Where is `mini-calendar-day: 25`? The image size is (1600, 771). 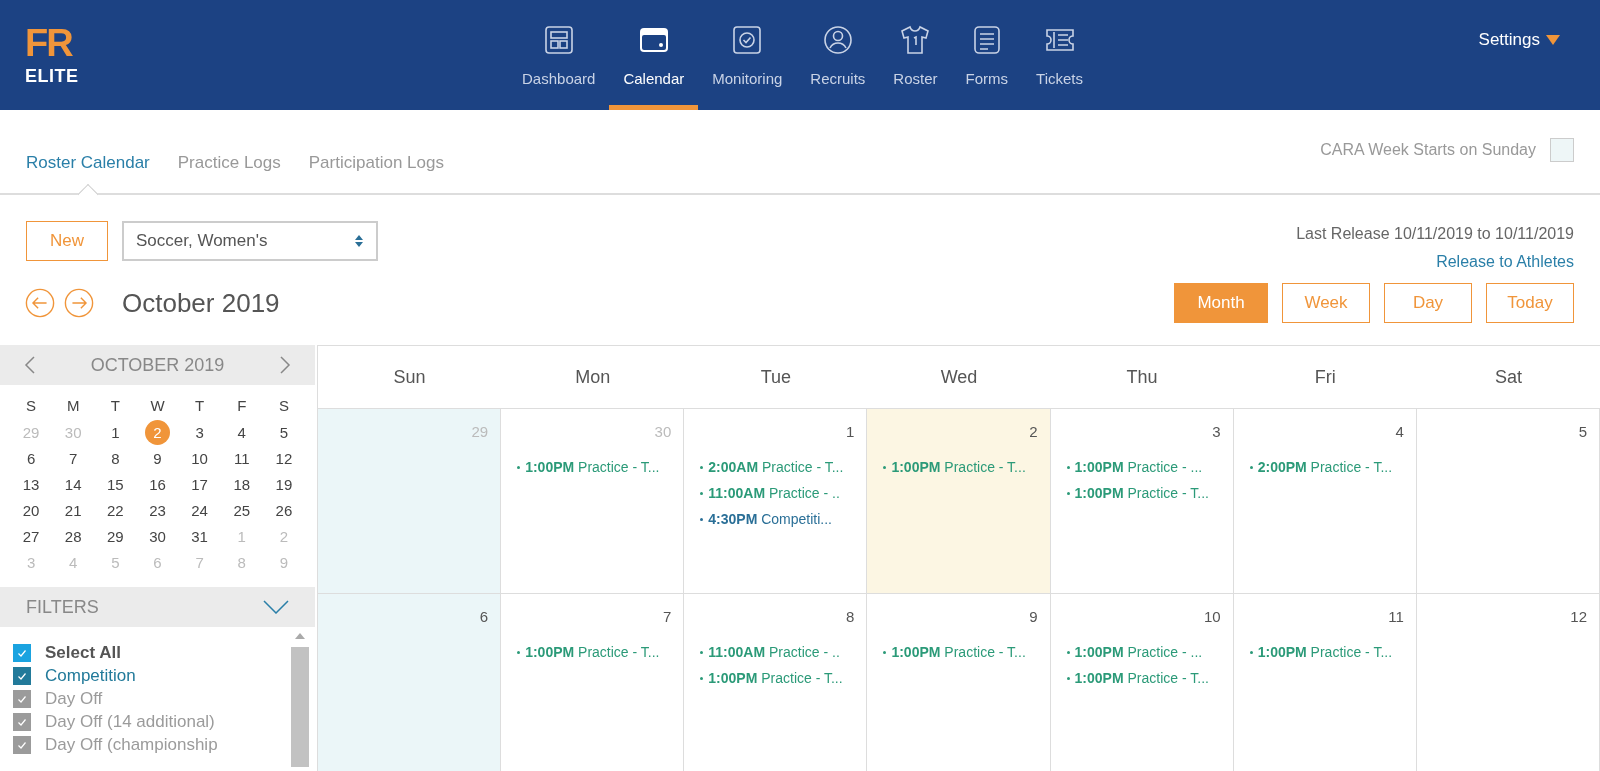
mini-calendar-day: 25 is located at coordinates (242, 510).